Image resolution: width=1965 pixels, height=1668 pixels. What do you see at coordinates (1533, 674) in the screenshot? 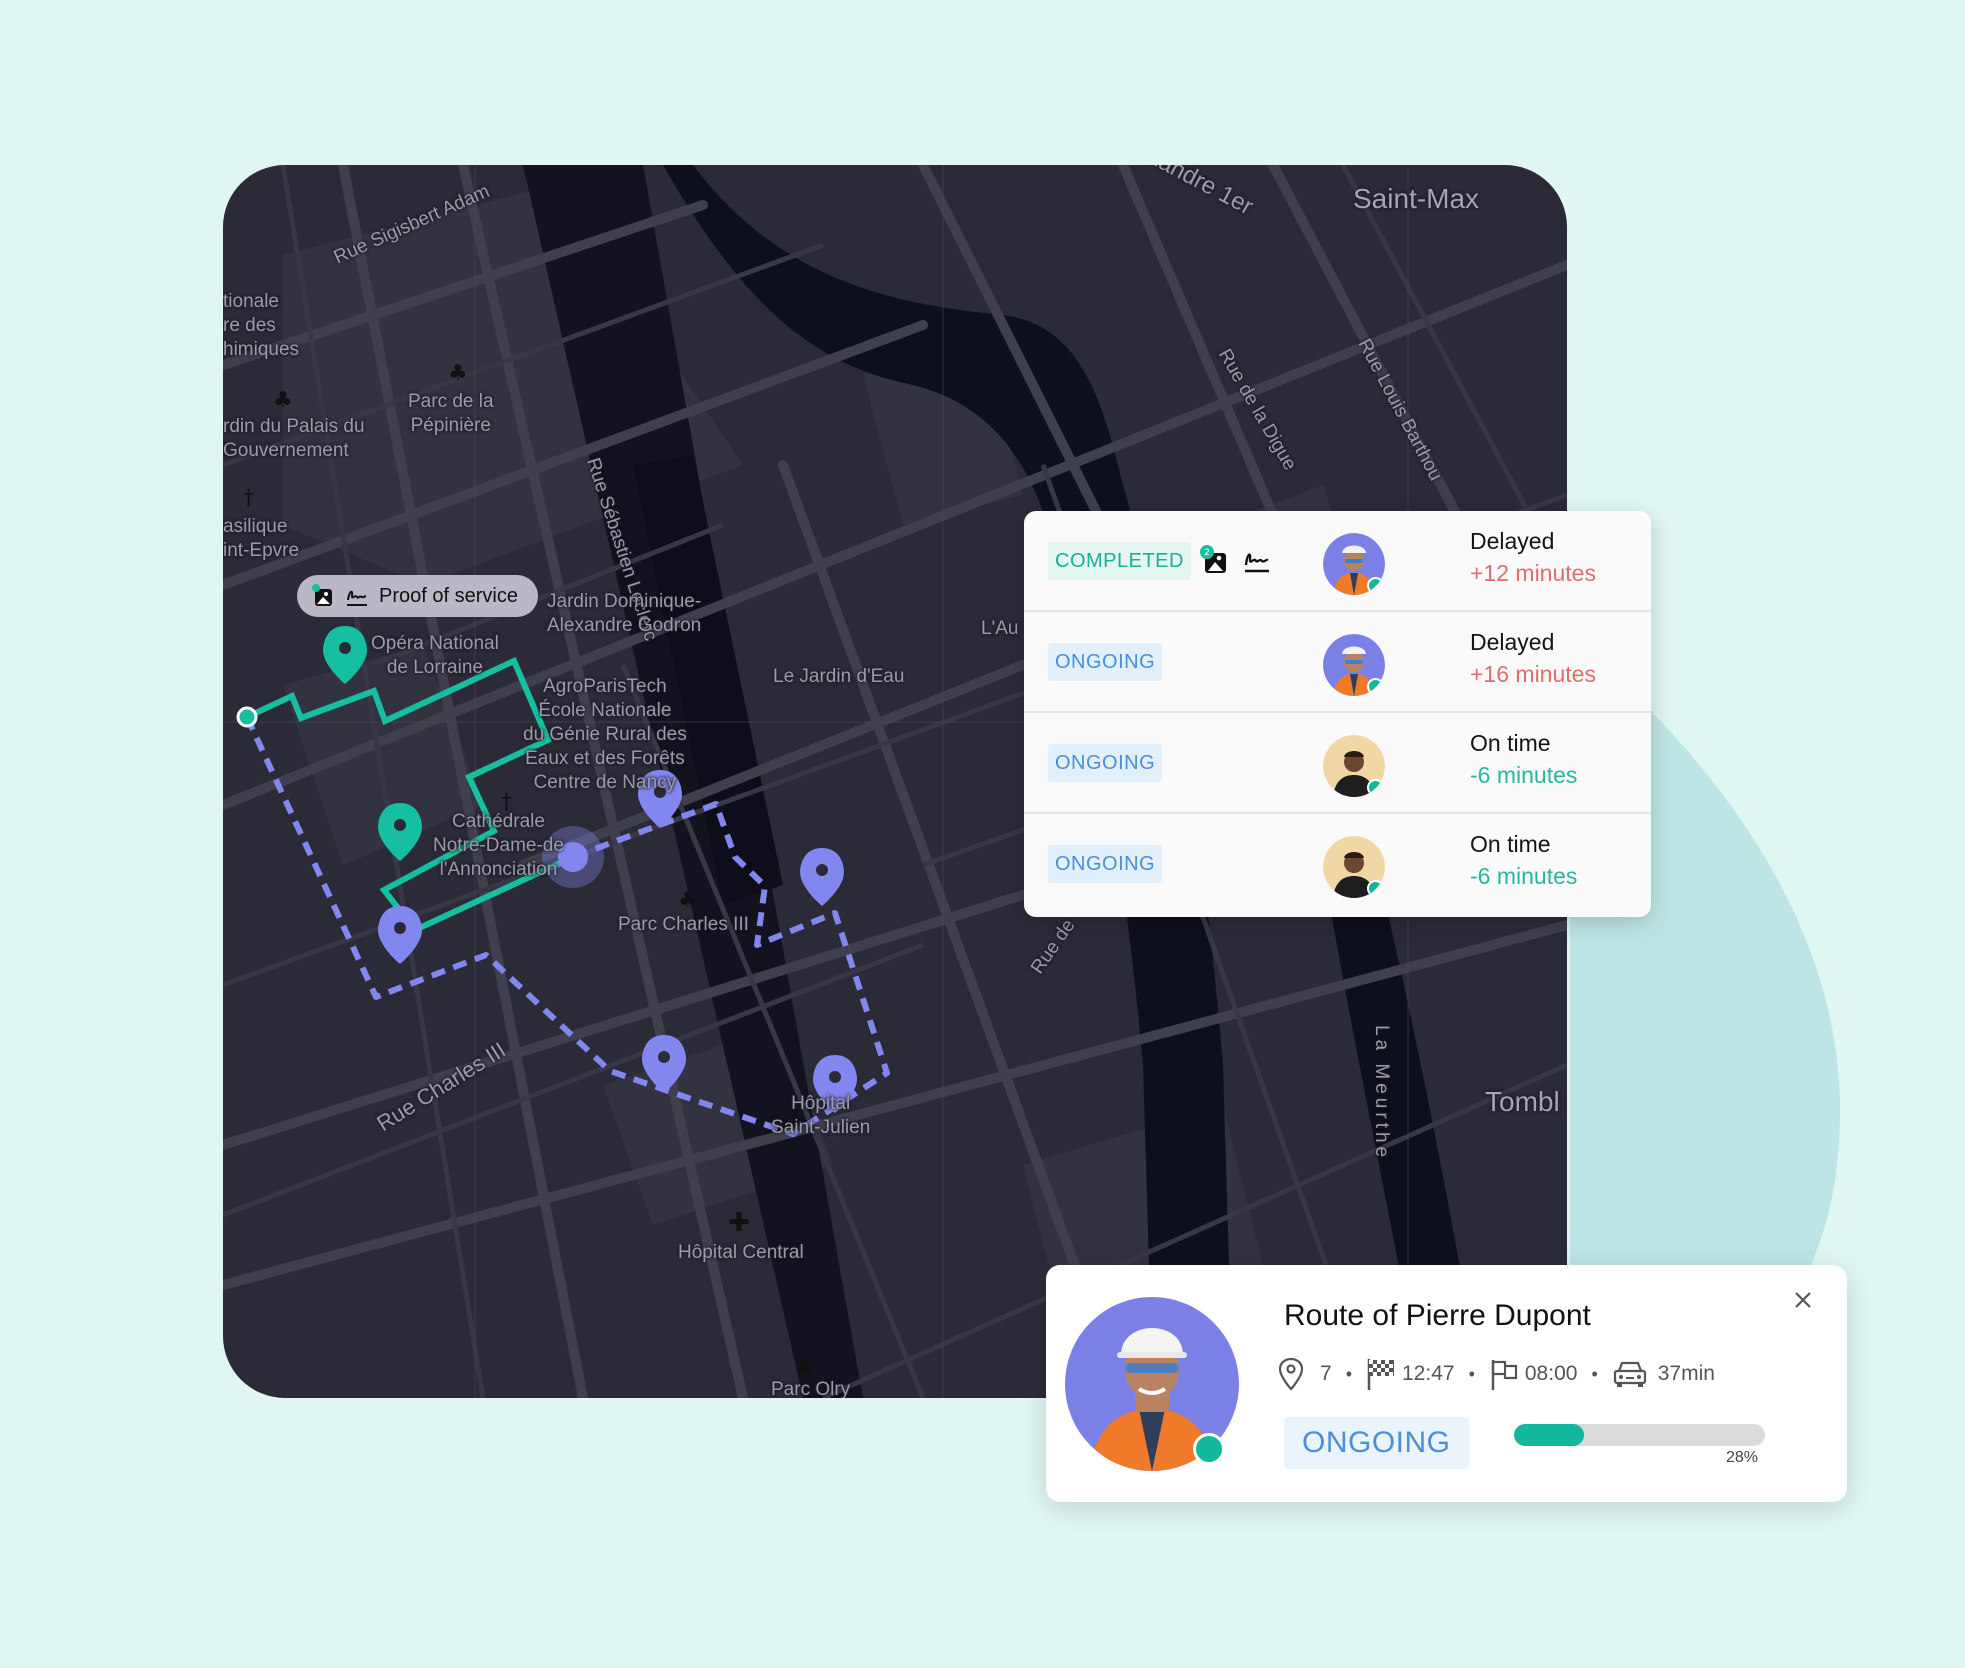
I see `time-delta: +16 minutes` at bounding box center [1533, 674].